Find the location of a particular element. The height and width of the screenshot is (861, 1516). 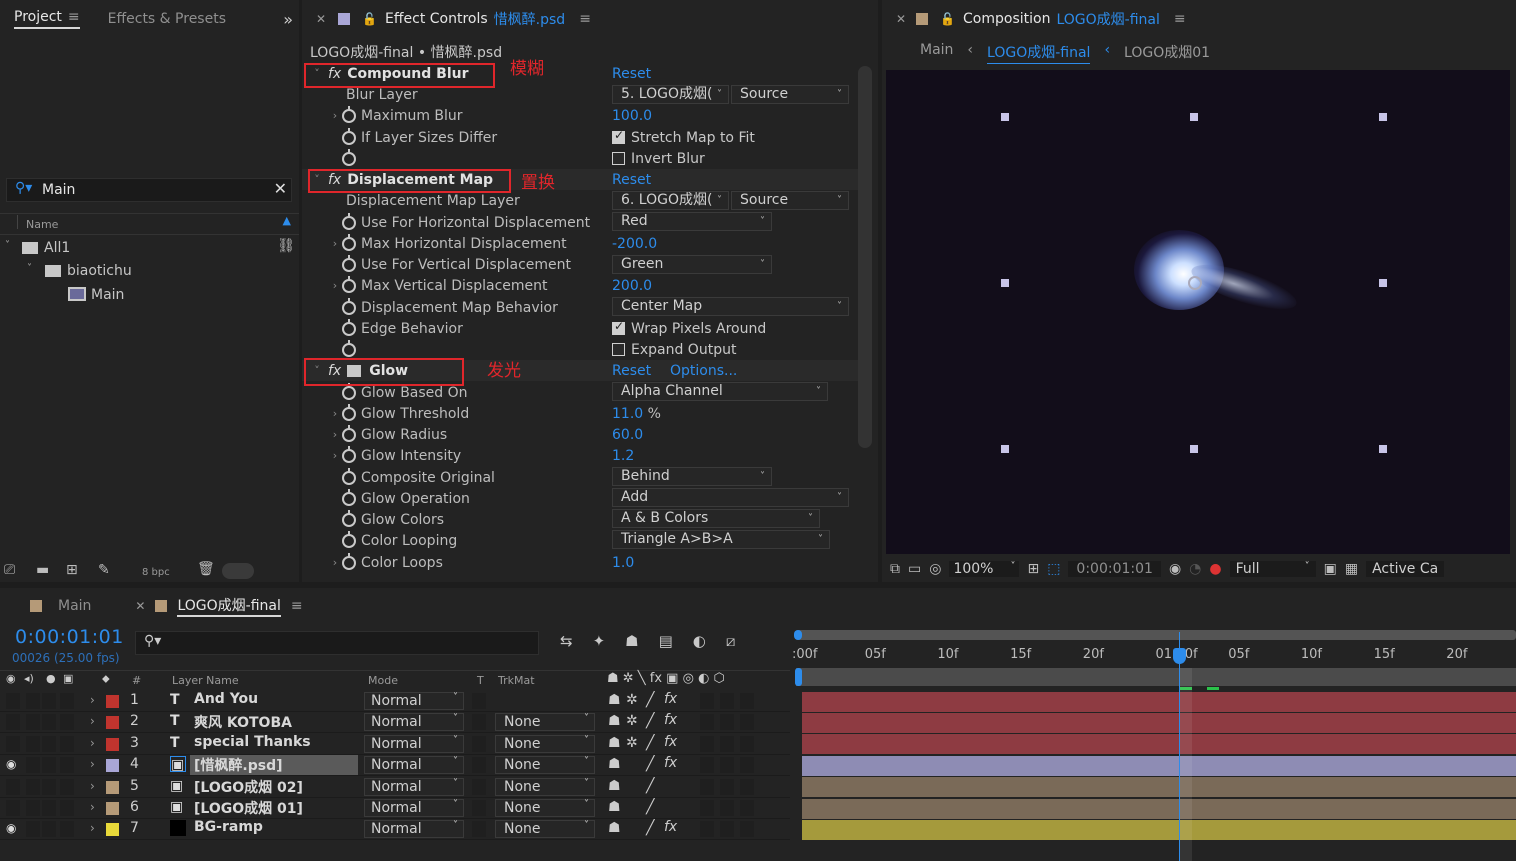

comp-nav-main: Main is located at coordinates (936, 53).